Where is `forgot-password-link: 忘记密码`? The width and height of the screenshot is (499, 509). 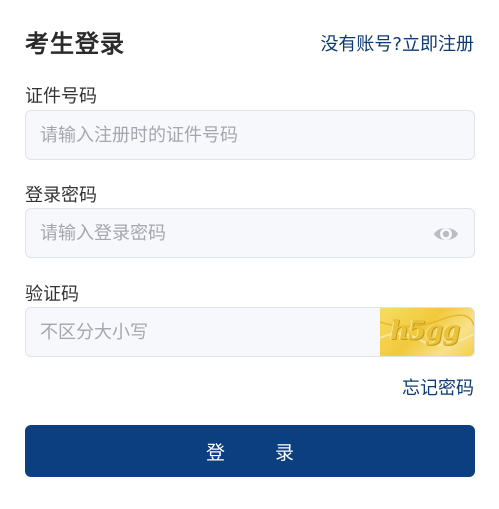
forgot-password-link: 忘记密码 is located at coordinates (438, 387).